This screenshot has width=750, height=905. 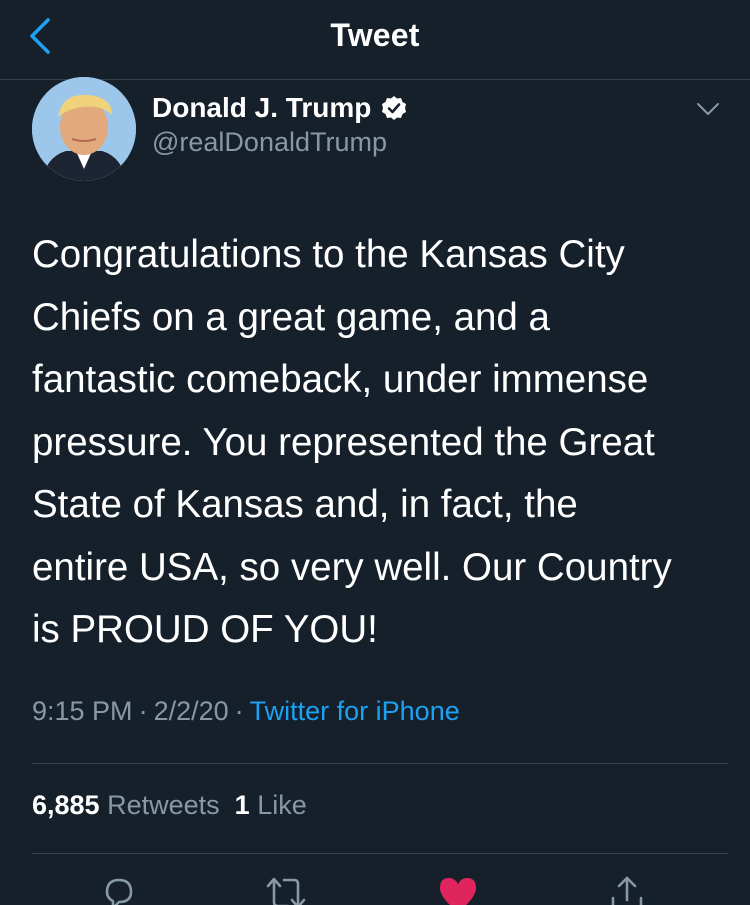 I want to click on tweet-line: entire USA, so very well. Our Country, so click(x=352, y=567).